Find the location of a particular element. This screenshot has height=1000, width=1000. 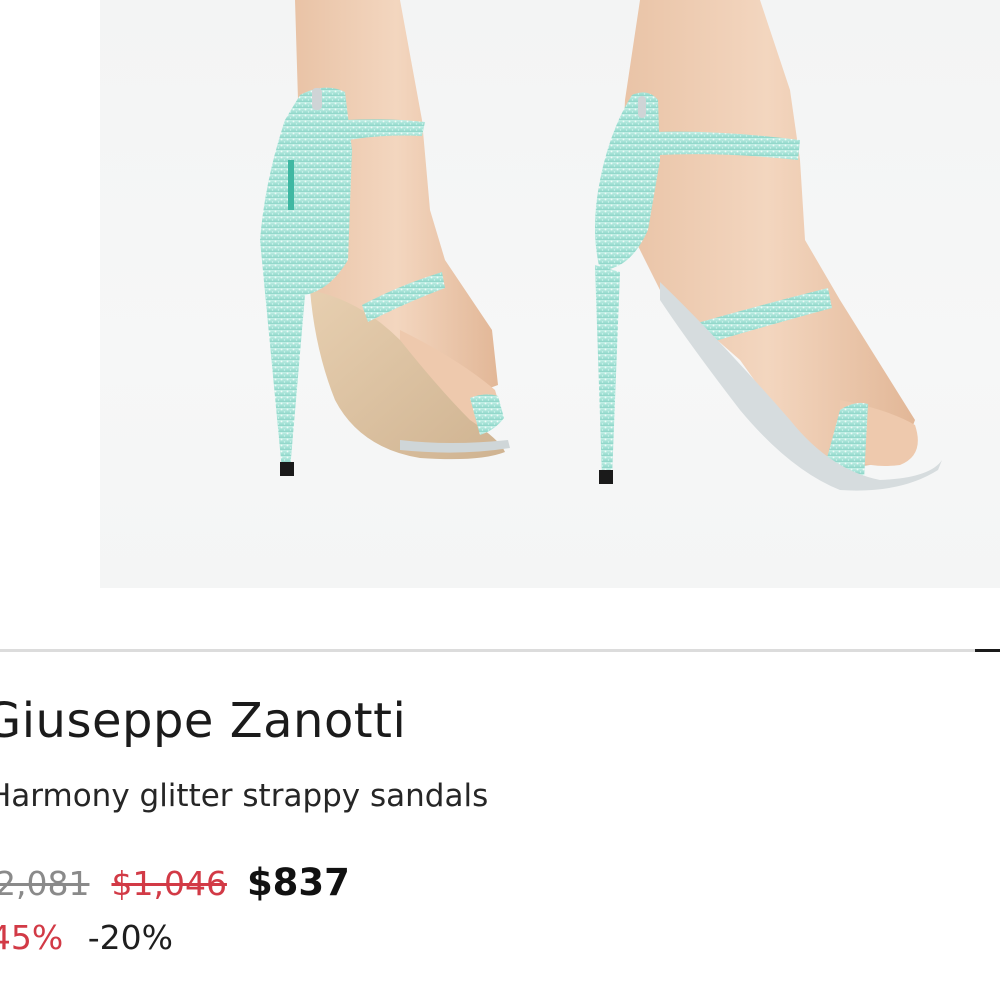

price-row: $2,081 $1,046 $837 is located at coordinates (175, 886).